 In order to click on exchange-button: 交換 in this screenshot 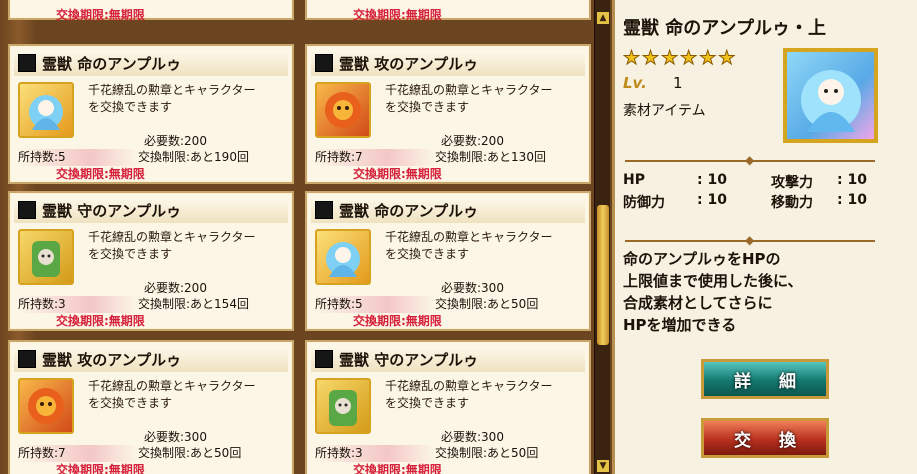, I will do `click(765, 438)`.